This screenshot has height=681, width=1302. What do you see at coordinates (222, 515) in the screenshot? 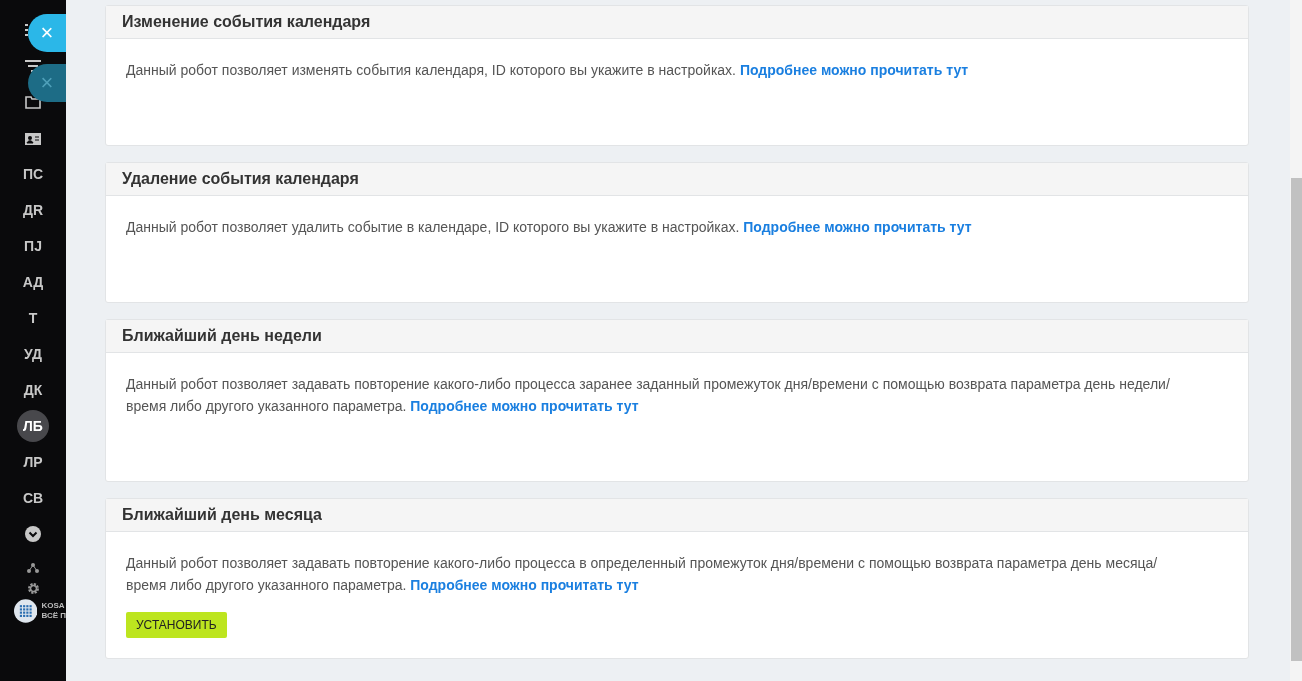
I see `card-title: Ближайший день месяца` at bounding box center [222, 515].